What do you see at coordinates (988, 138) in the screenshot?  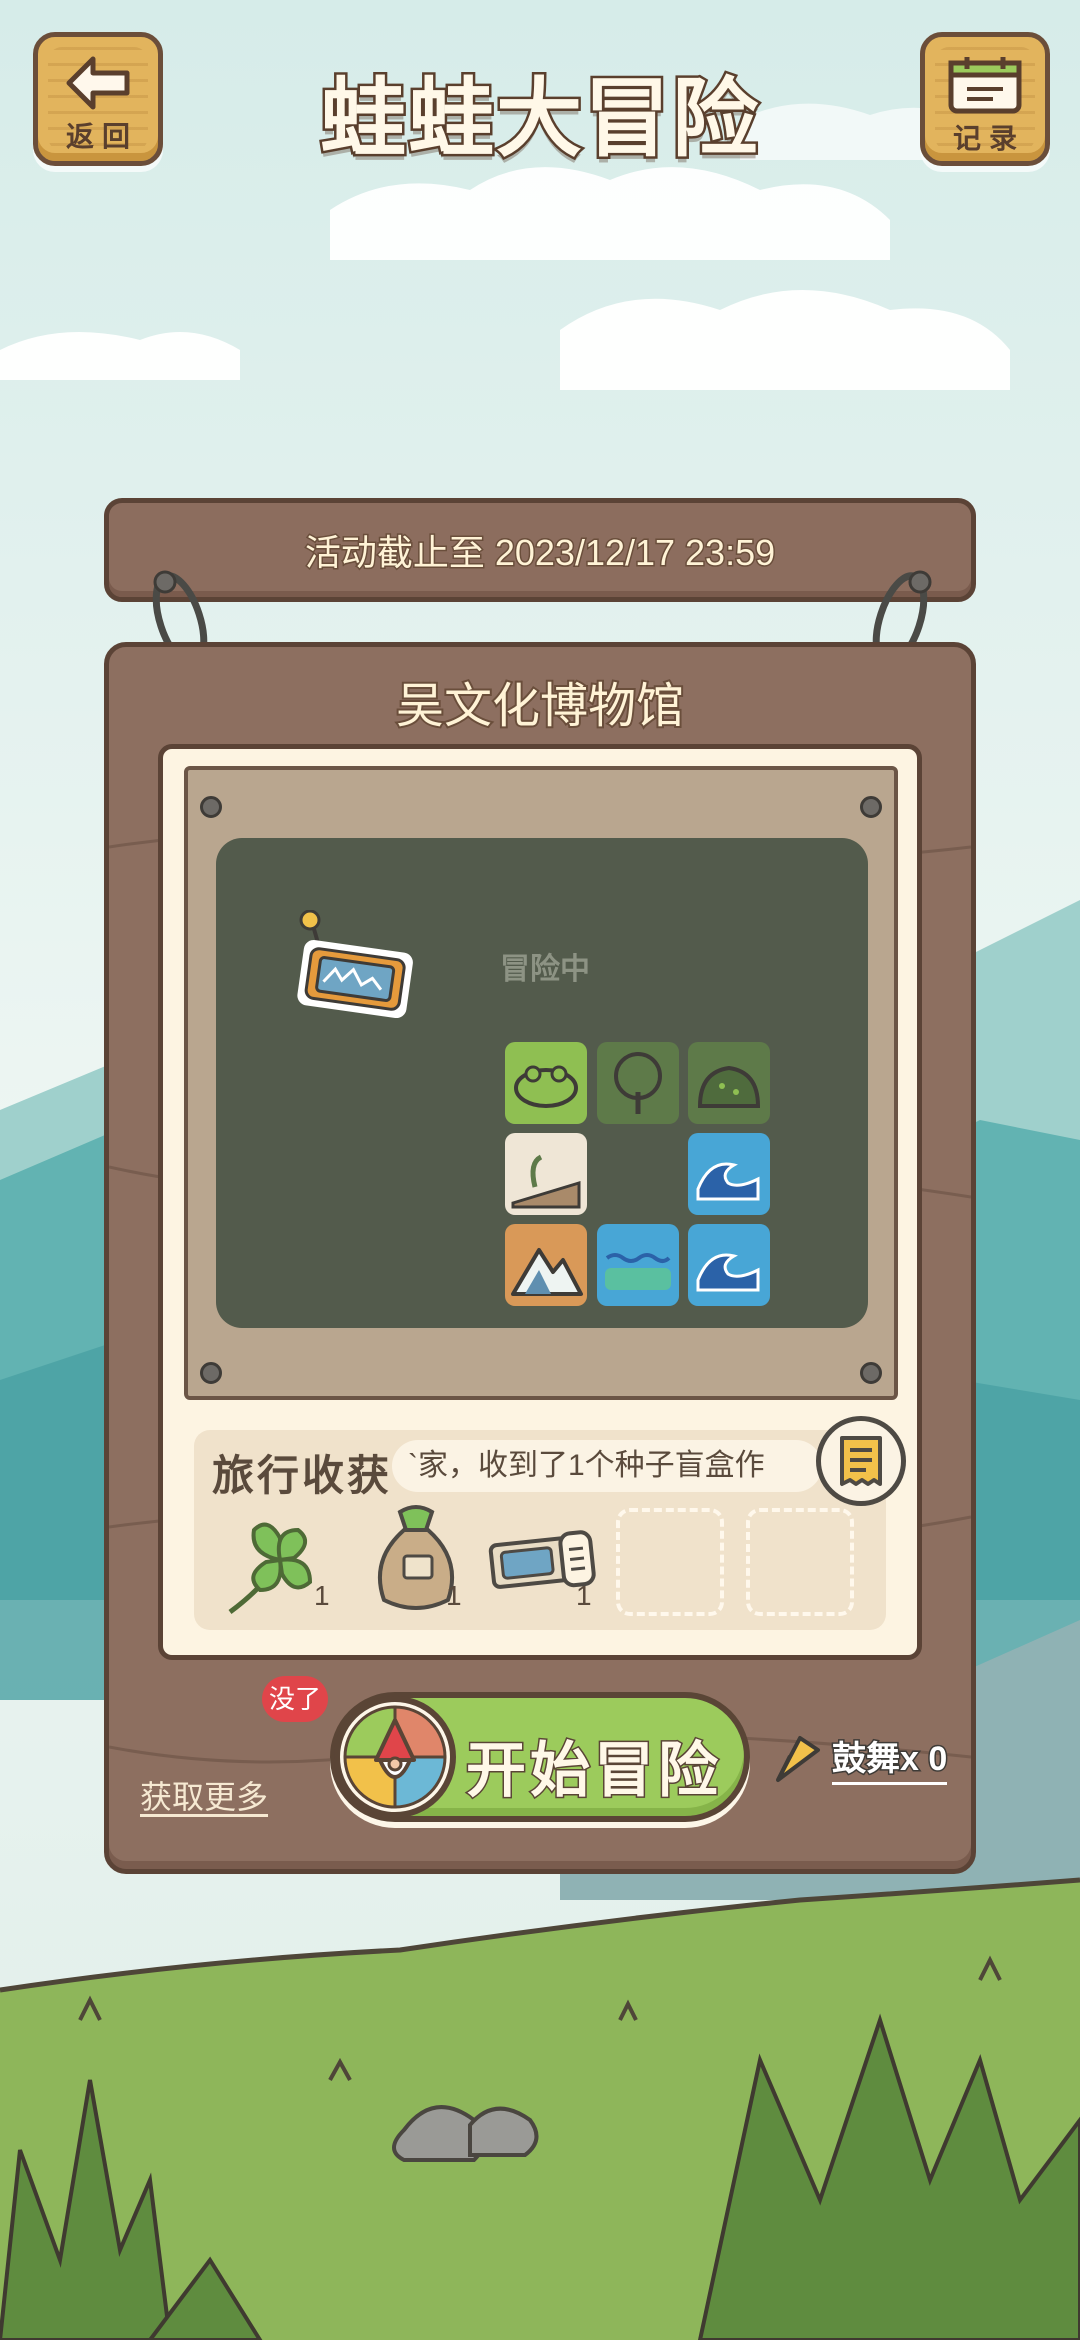 I see `record-label: 记录` at bounding box center [988, 138].